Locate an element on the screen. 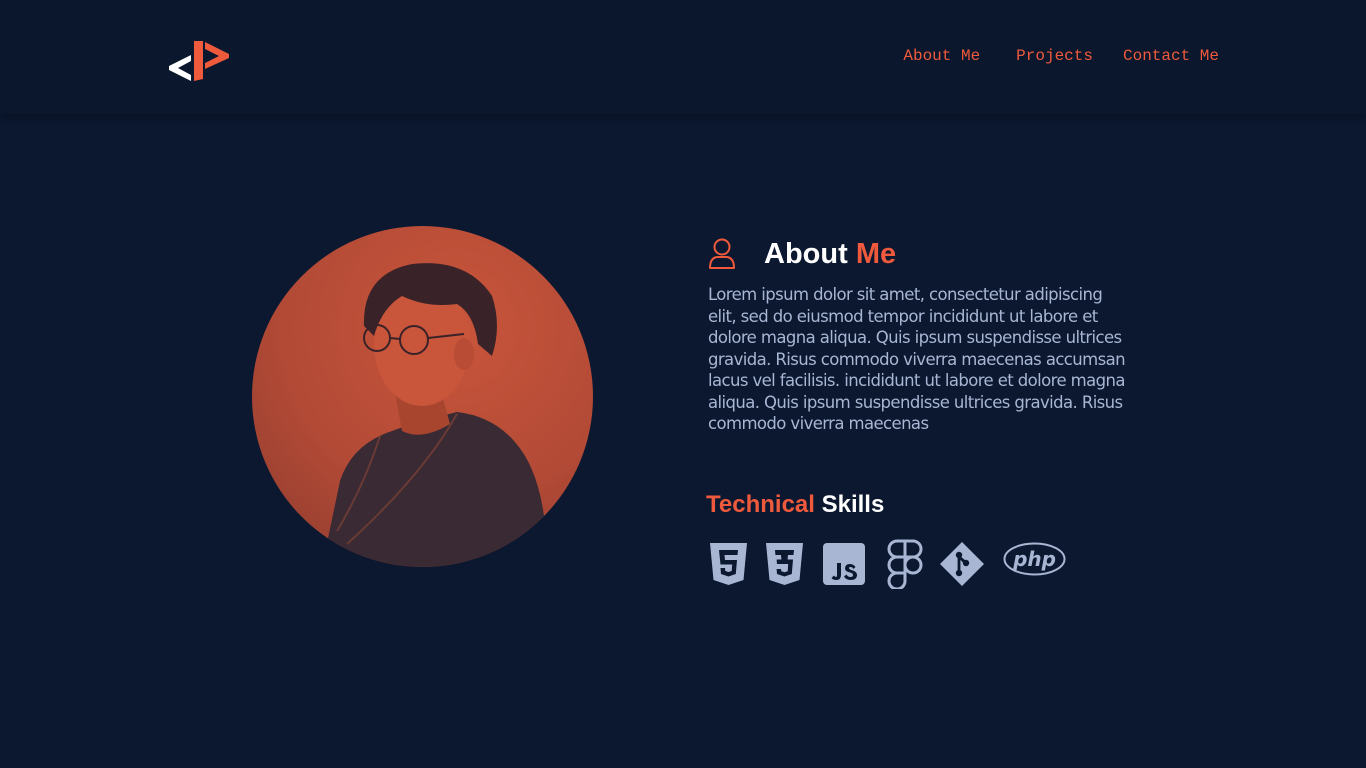  code-bracket-logo-icon is located at coordinates (199, 60).